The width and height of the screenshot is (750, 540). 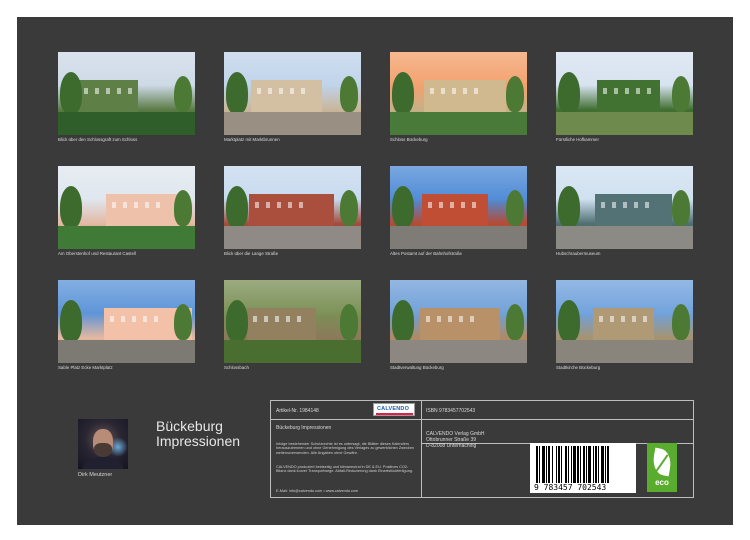 What do you see at coordinates (426, 253) in the screenshot?
I see `photo-caption: Altes Postamt auf der Bahnhofstraße` at bounding box center [426, 253].